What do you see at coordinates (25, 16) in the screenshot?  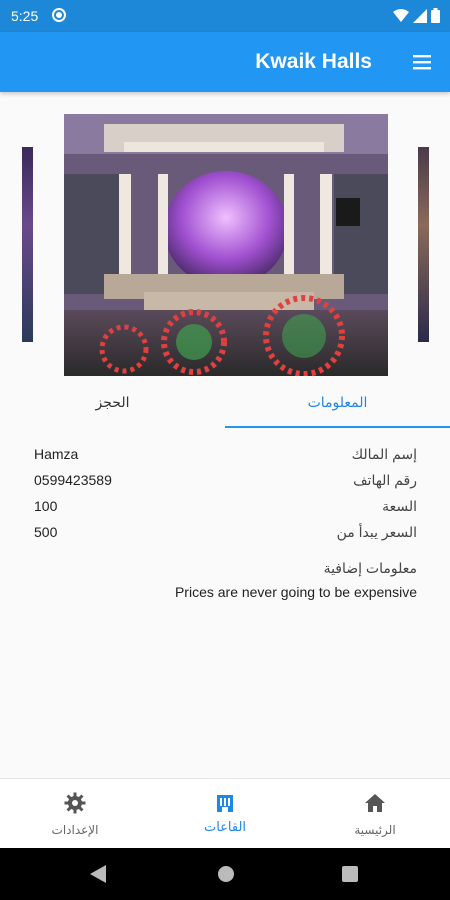 I see `status-time: 5:25` at bounding box center [25, 16].